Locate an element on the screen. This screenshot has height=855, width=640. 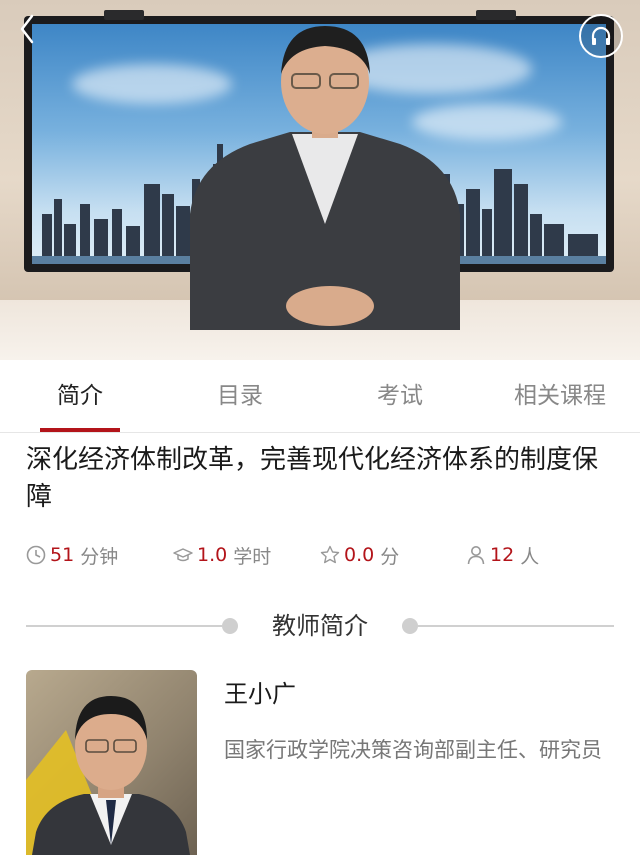
duration-stat: 51 分钟 is located at coordinates (72, 555).